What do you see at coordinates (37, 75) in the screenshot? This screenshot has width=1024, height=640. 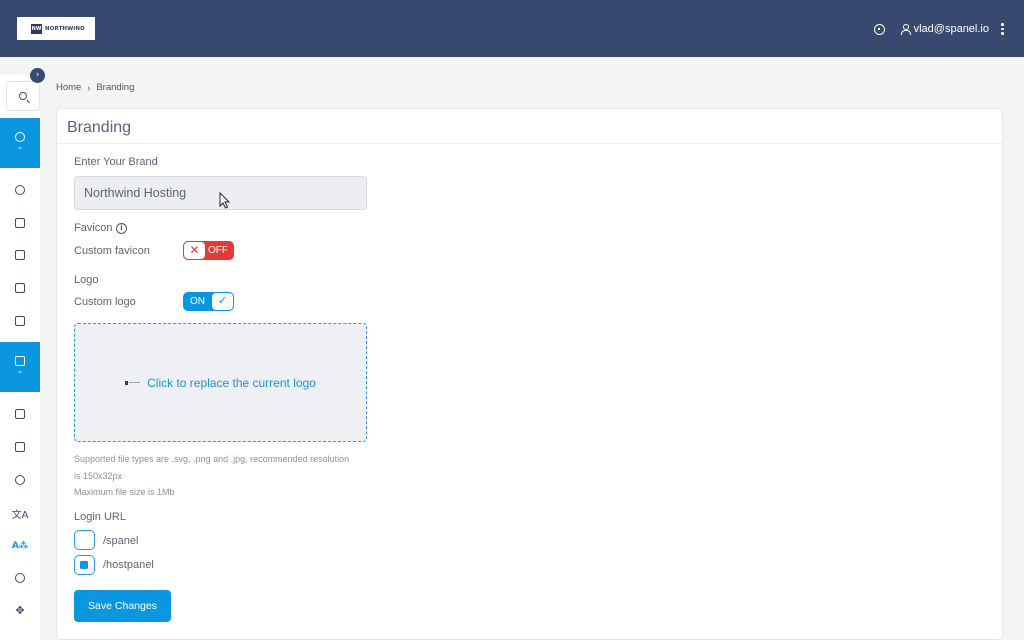 I see `sidebar-collapse-button: ›` at bounding box center [37, 75].